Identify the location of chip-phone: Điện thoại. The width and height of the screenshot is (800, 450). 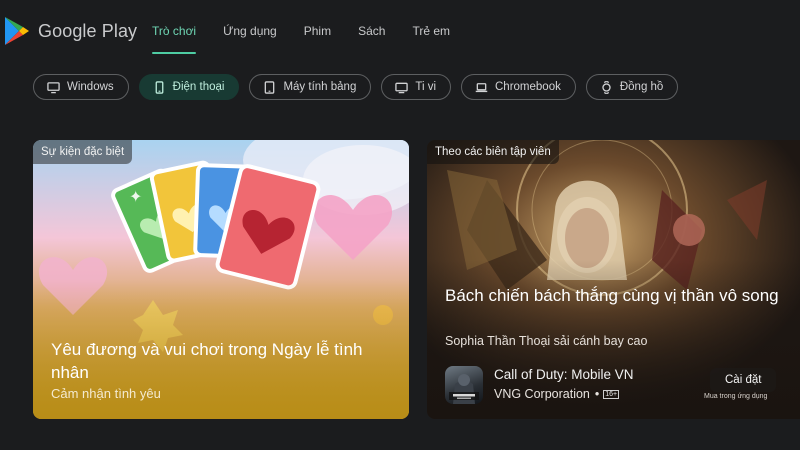
(189, 87).